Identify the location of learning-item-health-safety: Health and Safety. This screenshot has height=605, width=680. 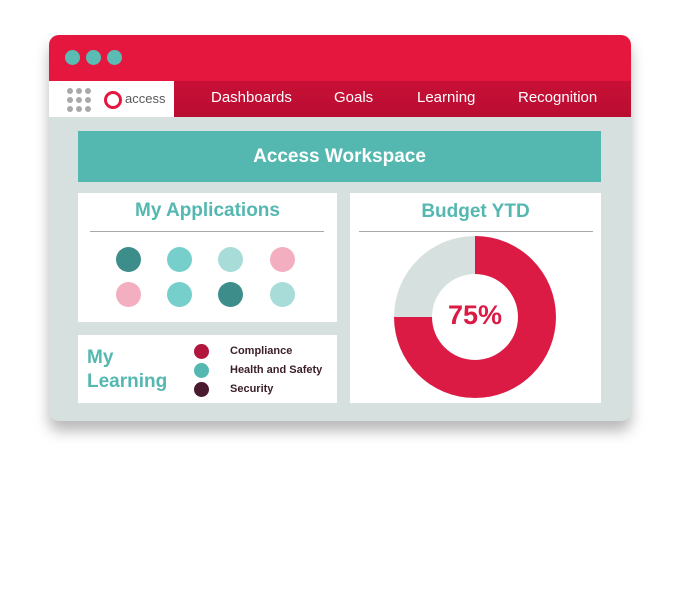
(276, 370).